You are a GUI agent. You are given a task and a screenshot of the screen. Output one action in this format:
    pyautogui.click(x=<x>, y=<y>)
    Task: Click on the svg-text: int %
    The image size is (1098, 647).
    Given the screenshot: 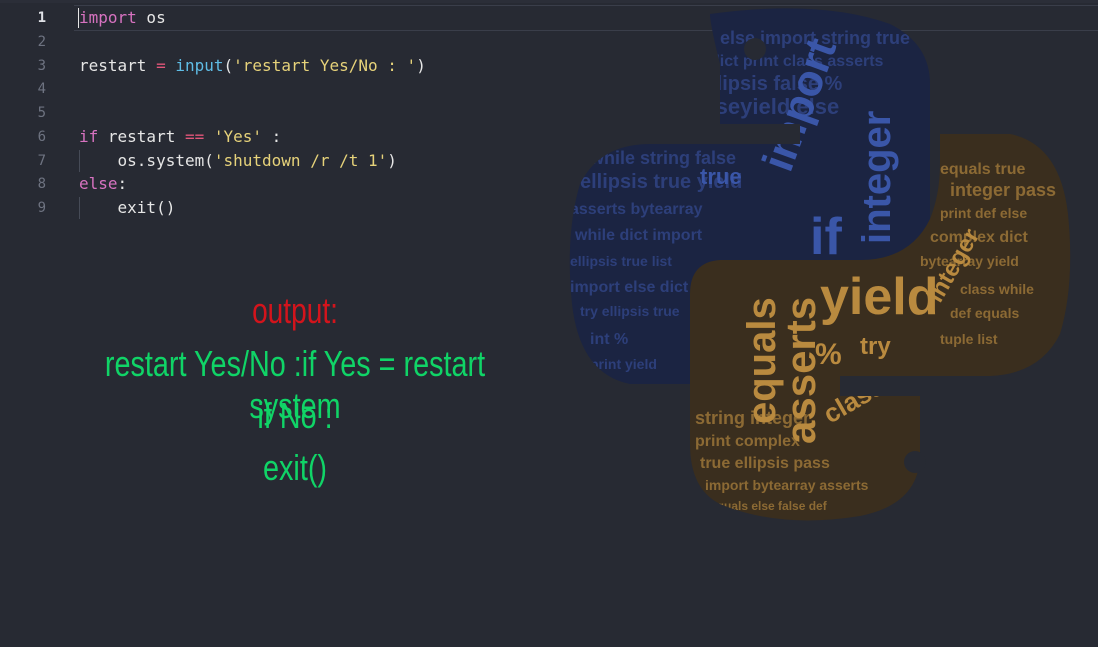 What is the action you would take?
    pyautogui.click(x=609, y=339)
    